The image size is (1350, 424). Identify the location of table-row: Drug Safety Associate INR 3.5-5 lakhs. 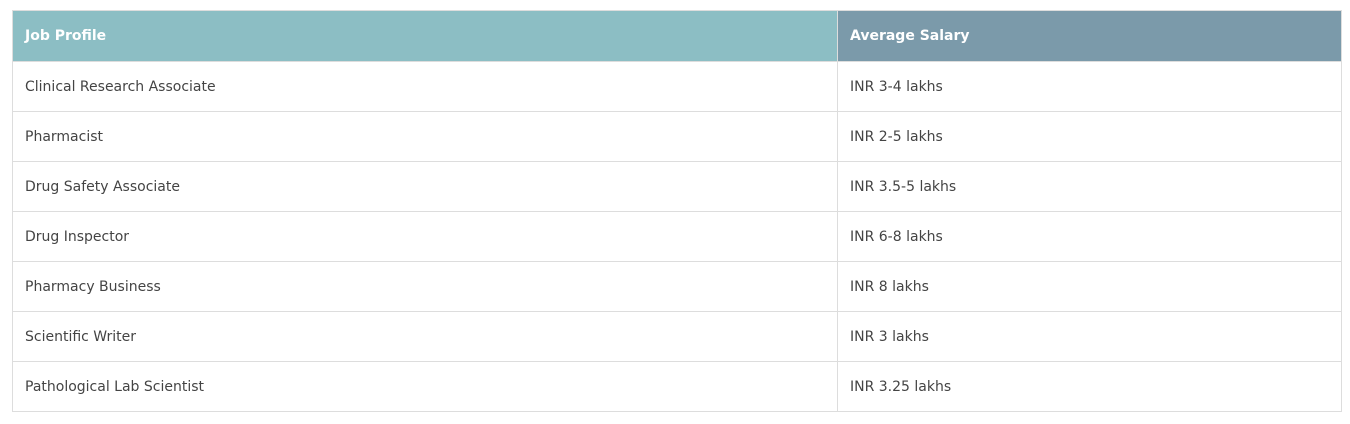
(677, 186).